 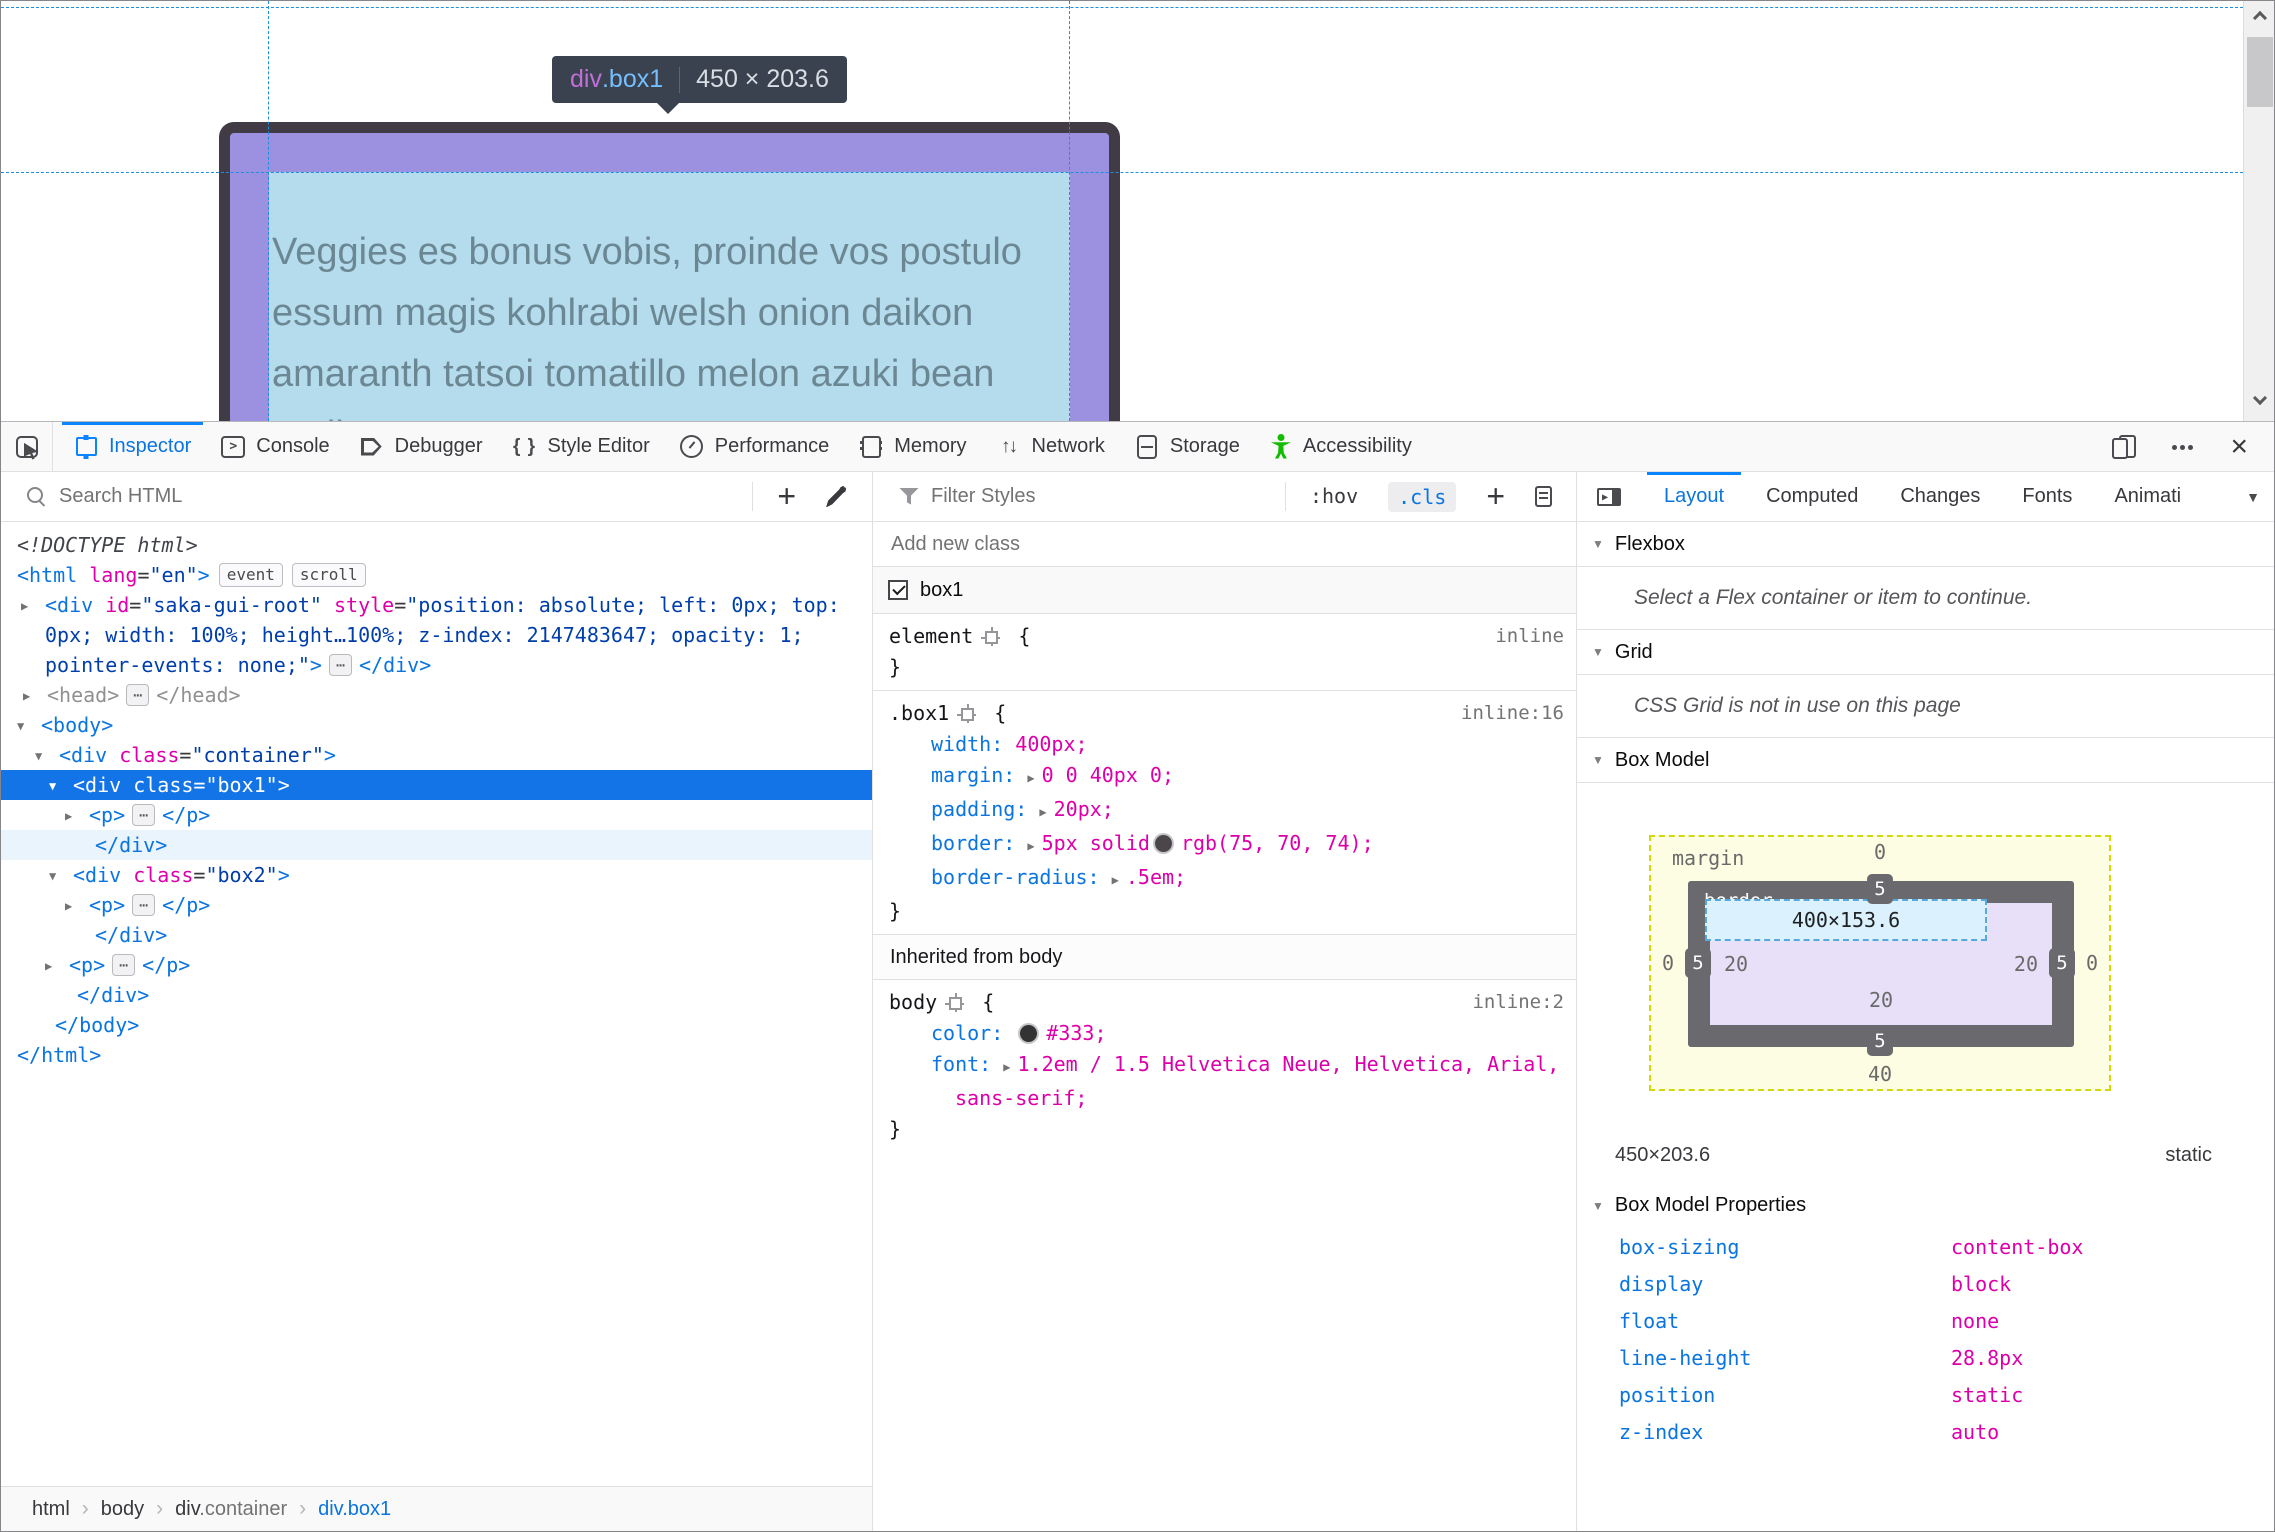 What do you see at coordinates (1694, 496) in the screenshot?
I see `tab-layout: Layout` at bounding box center [1694, 496].